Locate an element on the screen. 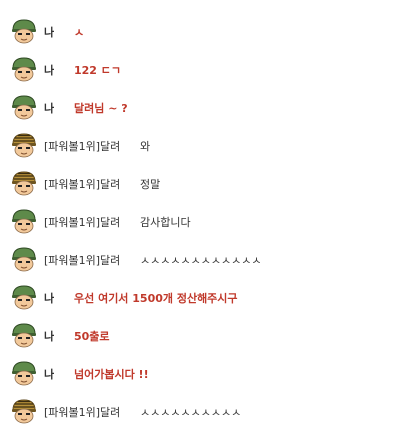 Image resolution: width=402 pixels, height=432 pixels. message-text: ㅅㅅㅅㅅㅅㅅㅅㅅㅅㅅ is located at coordinates (191, 412).